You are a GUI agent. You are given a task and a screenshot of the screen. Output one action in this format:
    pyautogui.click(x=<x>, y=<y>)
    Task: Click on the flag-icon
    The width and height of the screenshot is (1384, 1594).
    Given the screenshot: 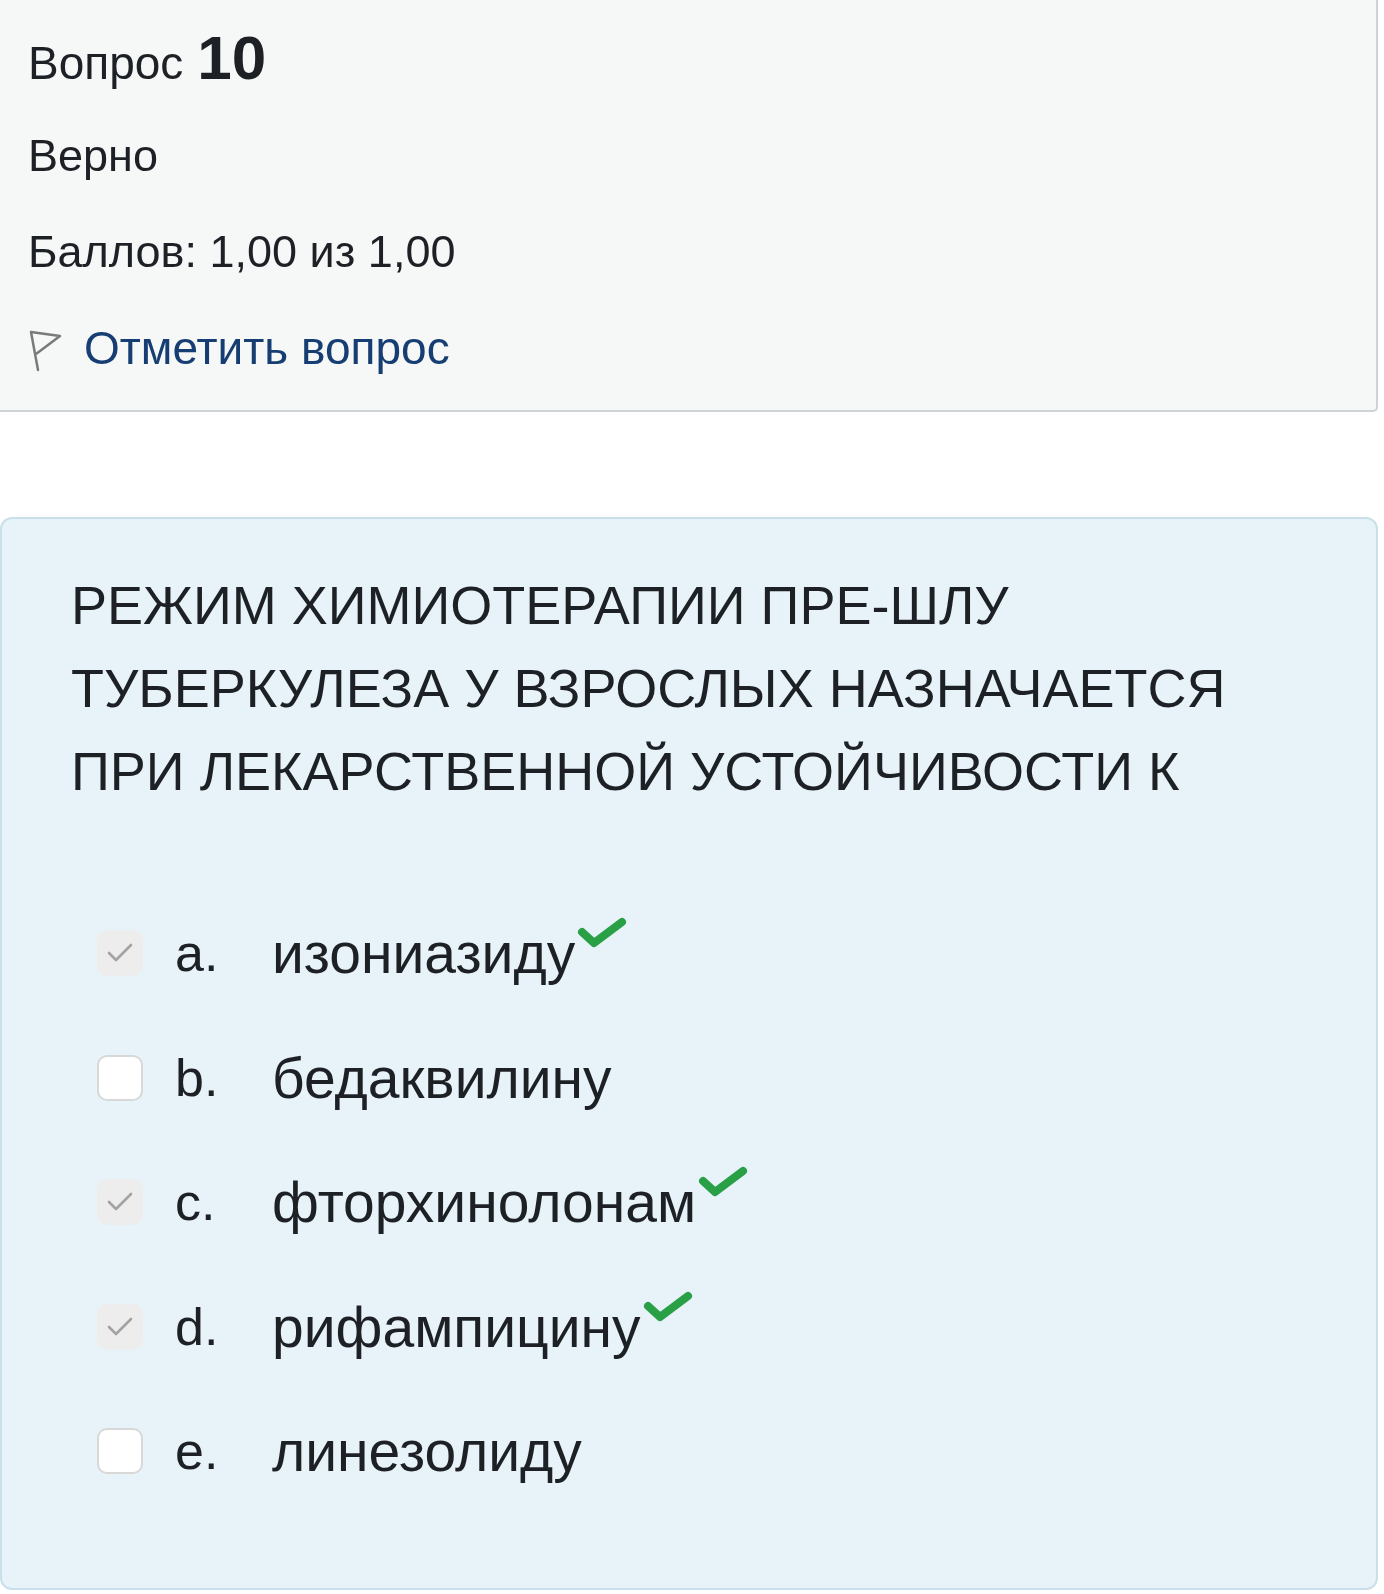 What is the action you would take?
    pyautogui.click(x=45, y=351)
    